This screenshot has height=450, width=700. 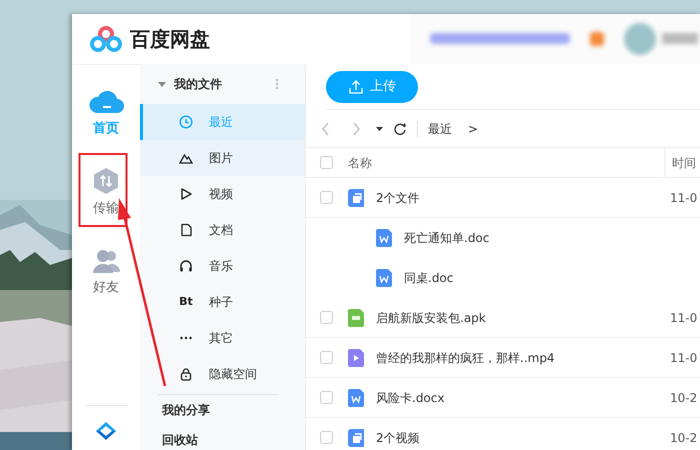 I want to click on sidebar-item: 其它, so click(x=222, y=338).